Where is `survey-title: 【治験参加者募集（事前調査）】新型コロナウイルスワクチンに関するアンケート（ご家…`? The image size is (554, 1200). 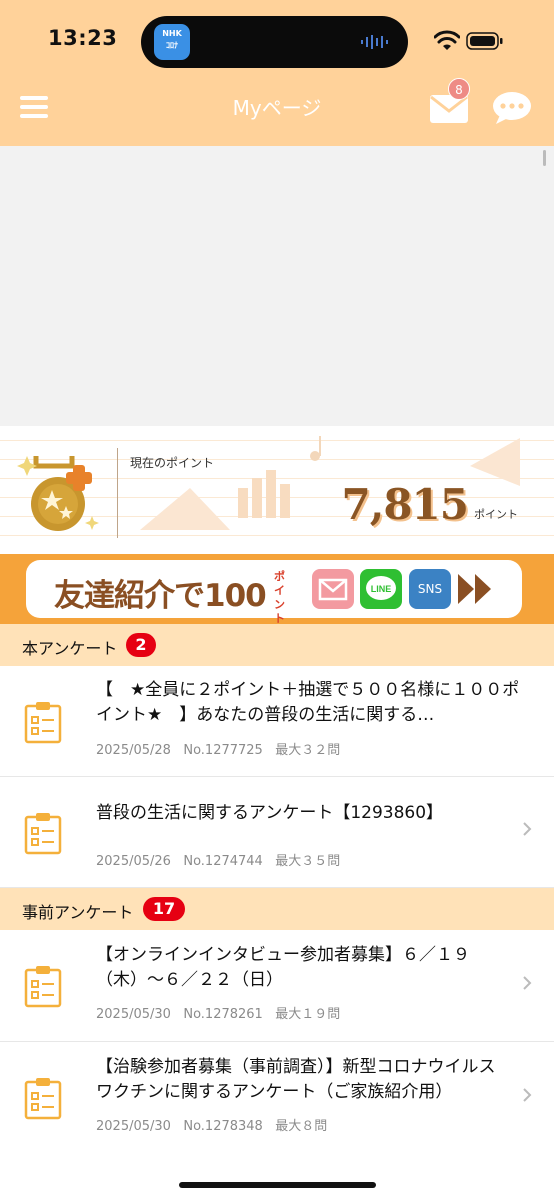
survey-title: 【治験参加者募集（事前調査）】新型コロナウイルスワクチンに関するアンケート（ご家… is located at coordinates (296, 1079).